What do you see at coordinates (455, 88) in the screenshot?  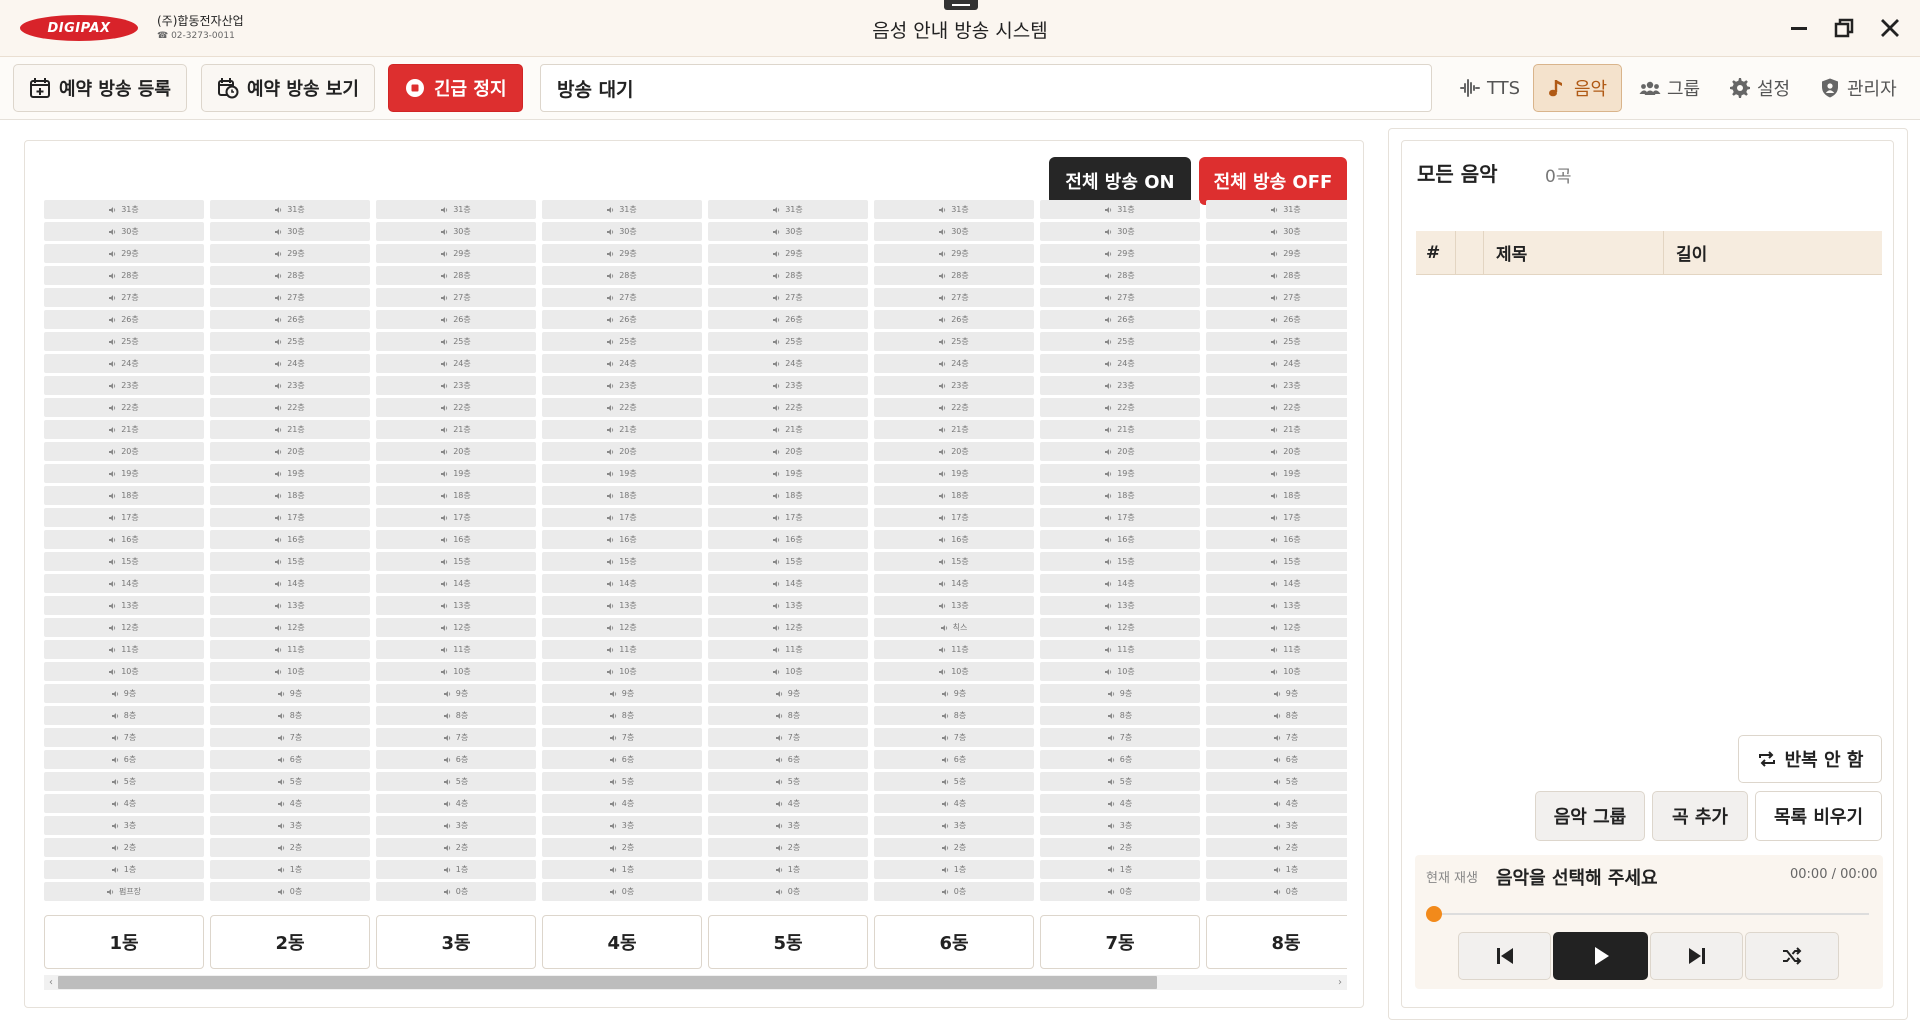 I see `emergency-stop-button: 긴급 정지` at bounding box center [455, 88].